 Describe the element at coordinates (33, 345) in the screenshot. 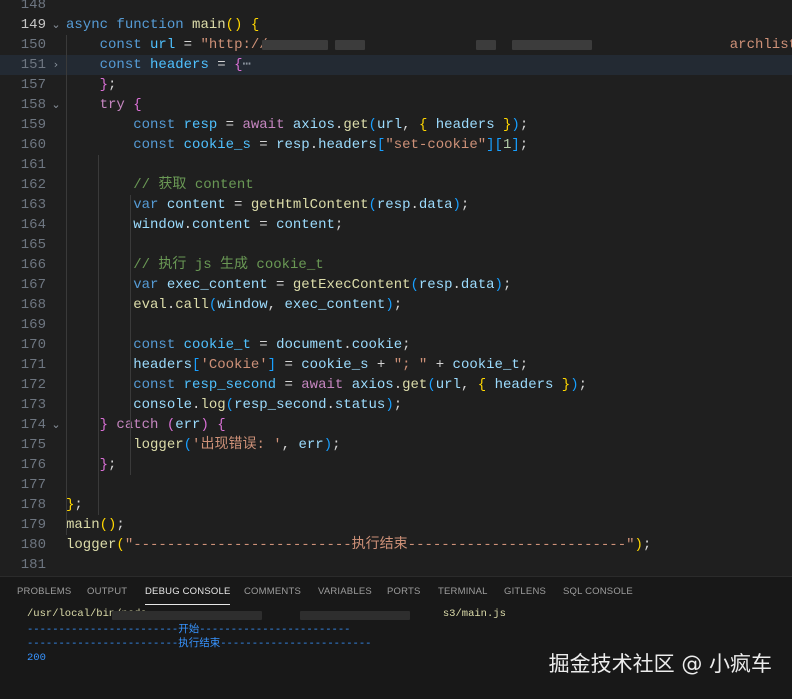

I see `line-number: 170` at that location.